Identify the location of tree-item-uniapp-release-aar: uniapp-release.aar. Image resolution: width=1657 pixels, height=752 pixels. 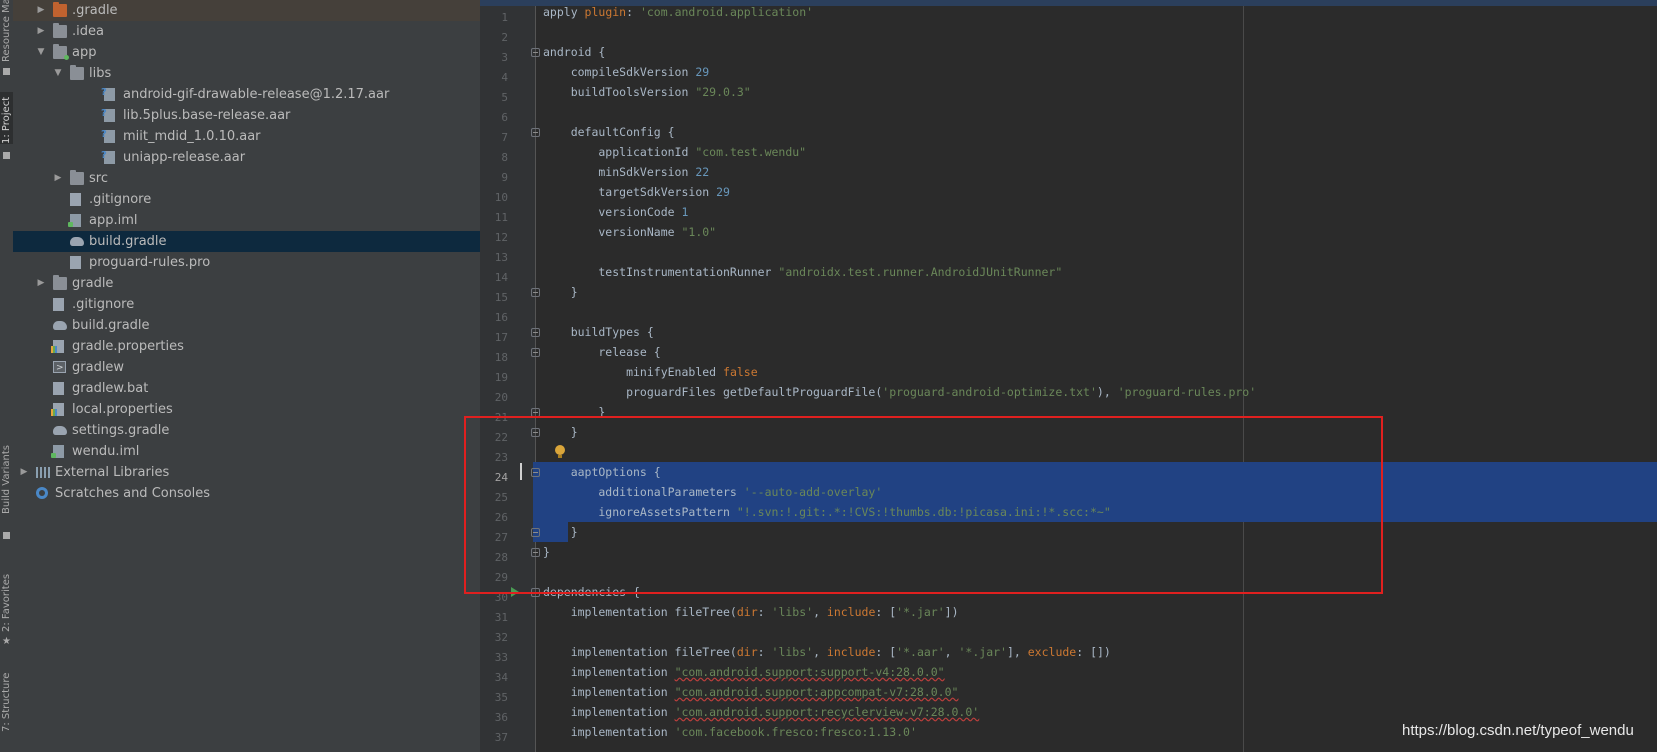
(246, 157).